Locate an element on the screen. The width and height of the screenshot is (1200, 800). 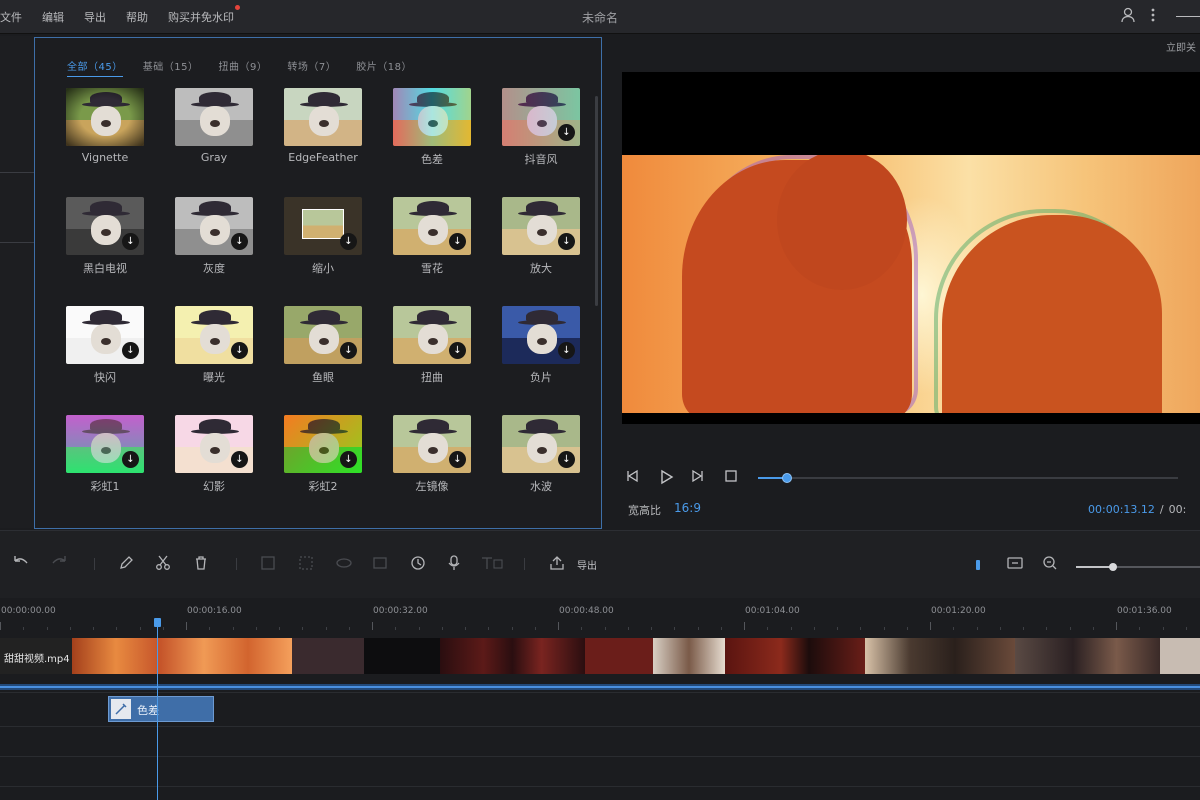
mosaic-icon is located at coordinates (306, 565).